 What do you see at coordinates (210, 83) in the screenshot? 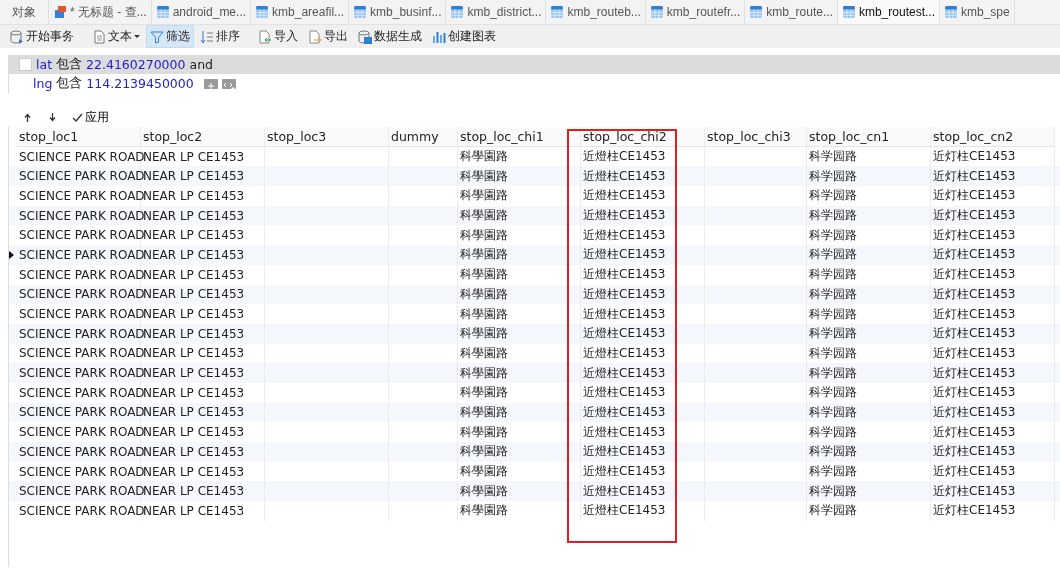
I see `add-button` at bounding box center [210, 83].